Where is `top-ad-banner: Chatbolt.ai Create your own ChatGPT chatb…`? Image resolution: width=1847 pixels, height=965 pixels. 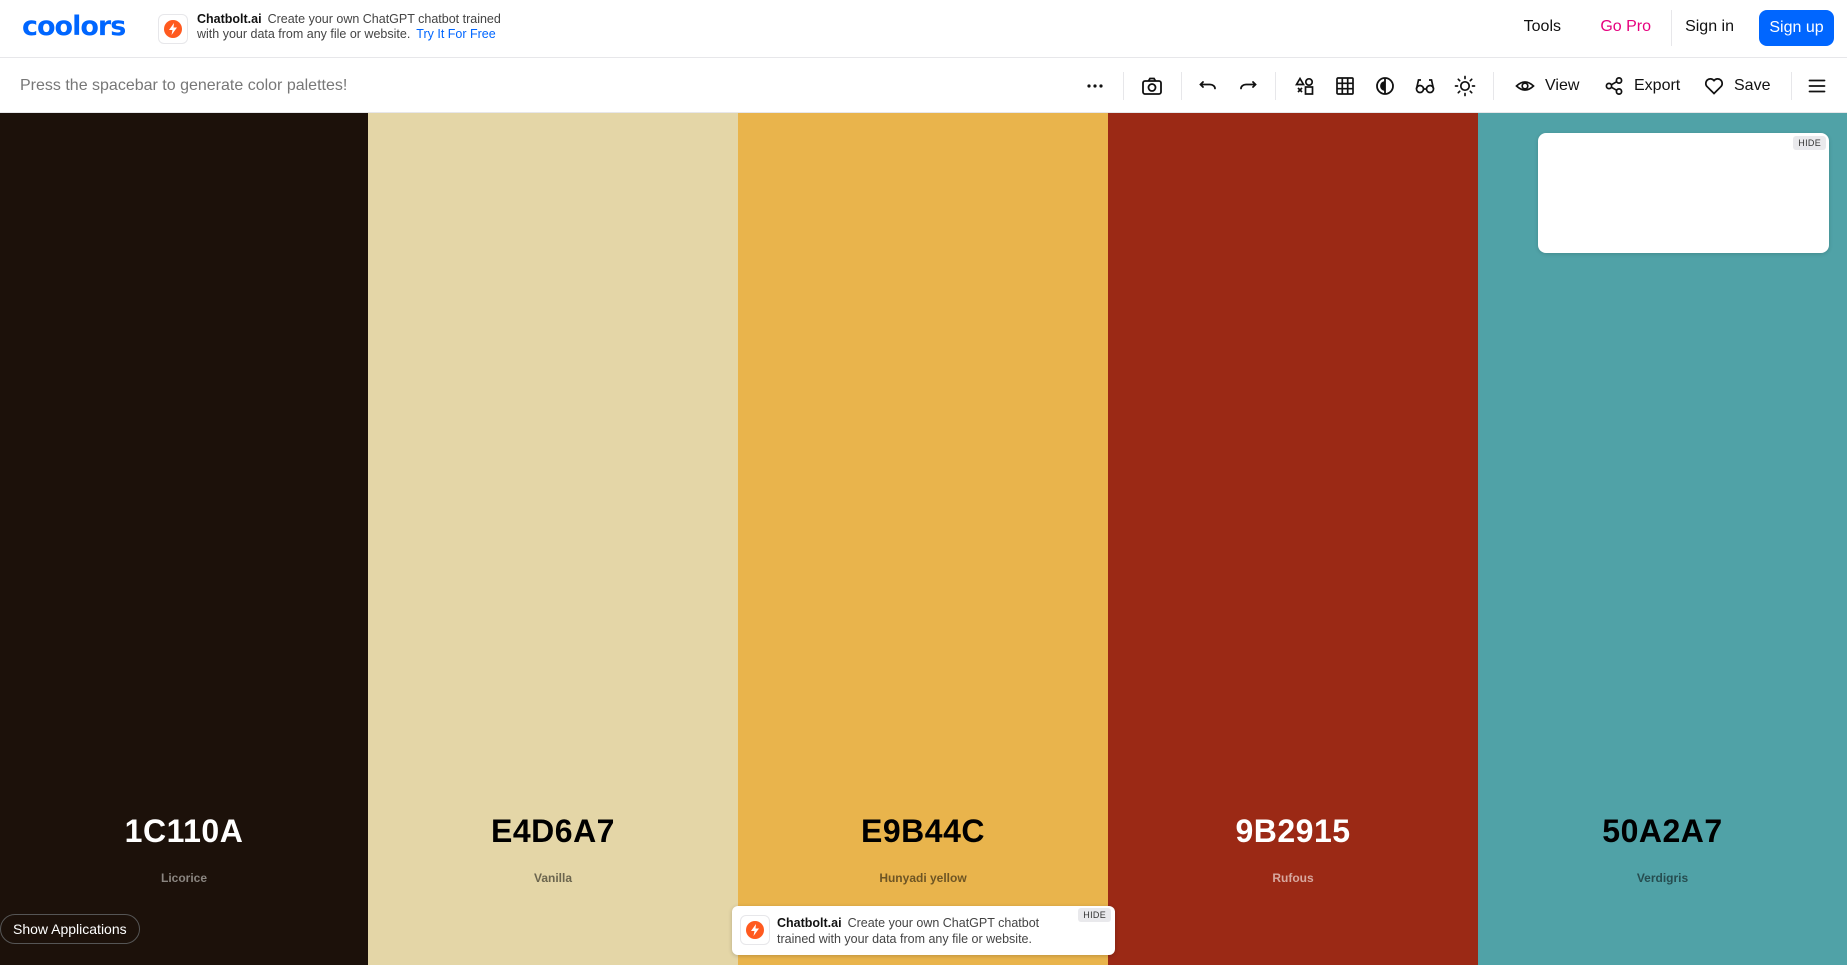 top-ad-banner: Chatbolt.ai Create your own ChatGPT chatb… is located at coordinates (358, 29).